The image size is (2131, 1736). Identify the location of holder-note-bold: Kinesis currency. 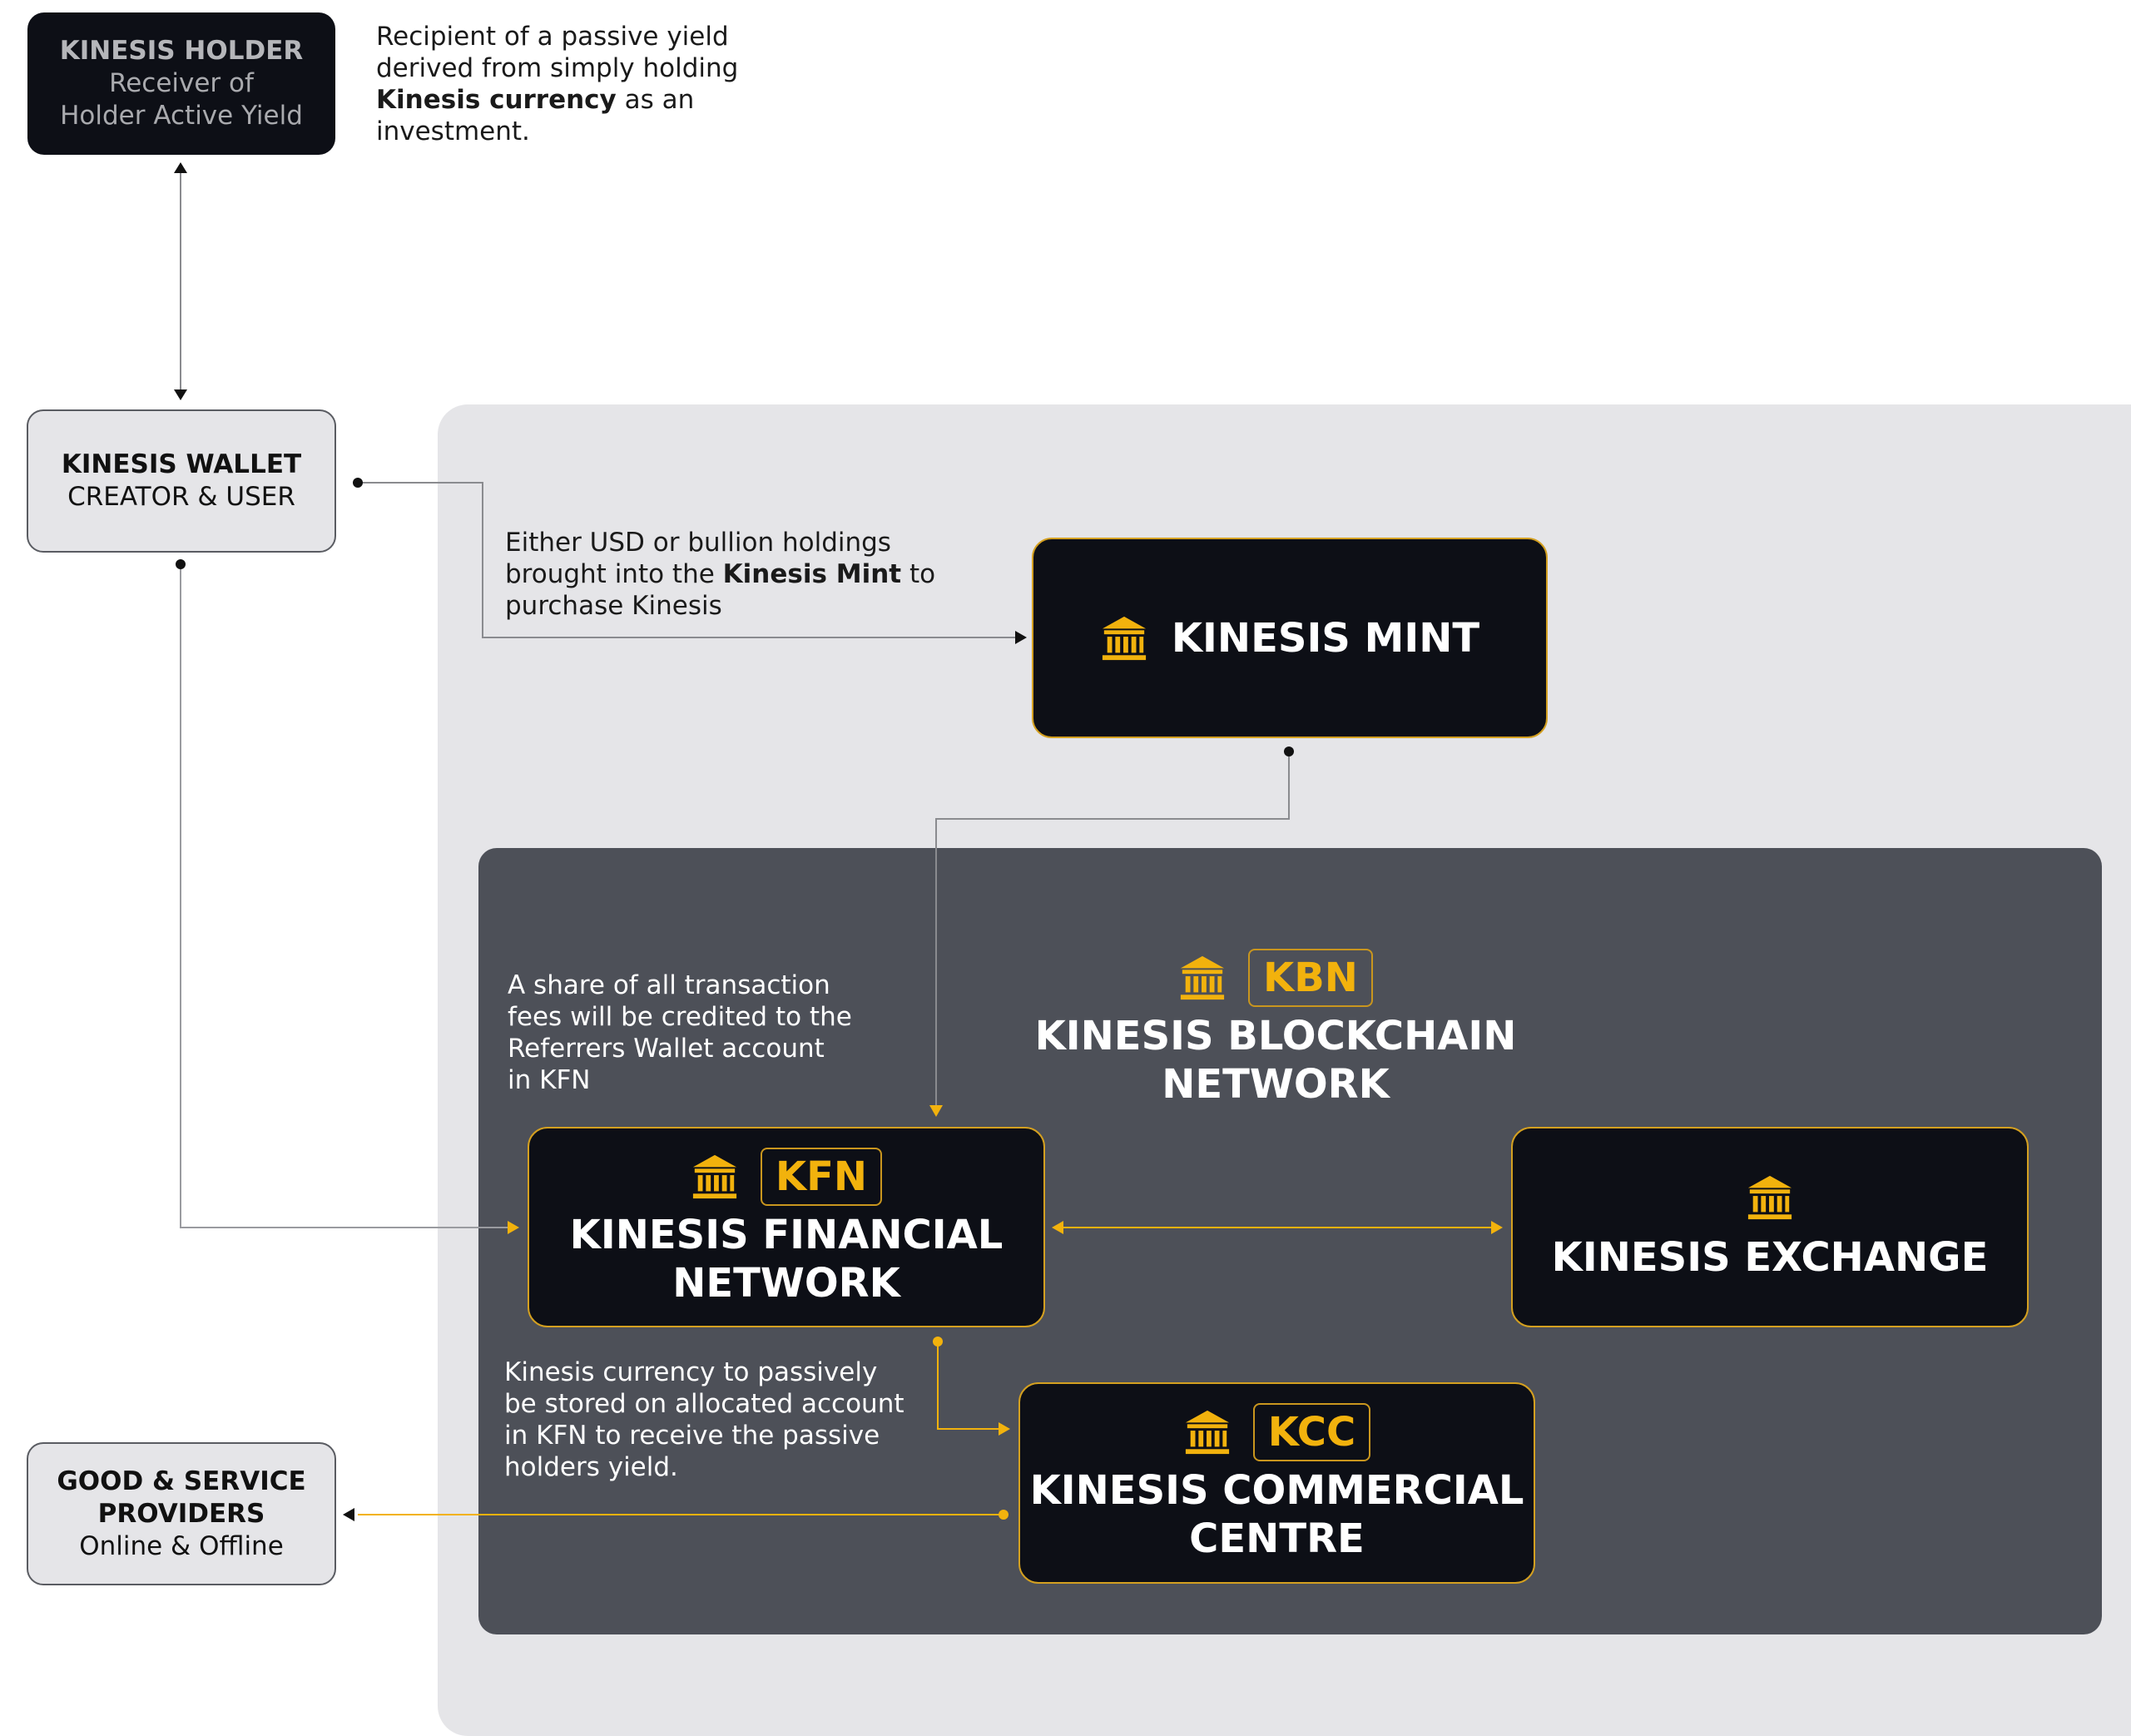
(496, 100).